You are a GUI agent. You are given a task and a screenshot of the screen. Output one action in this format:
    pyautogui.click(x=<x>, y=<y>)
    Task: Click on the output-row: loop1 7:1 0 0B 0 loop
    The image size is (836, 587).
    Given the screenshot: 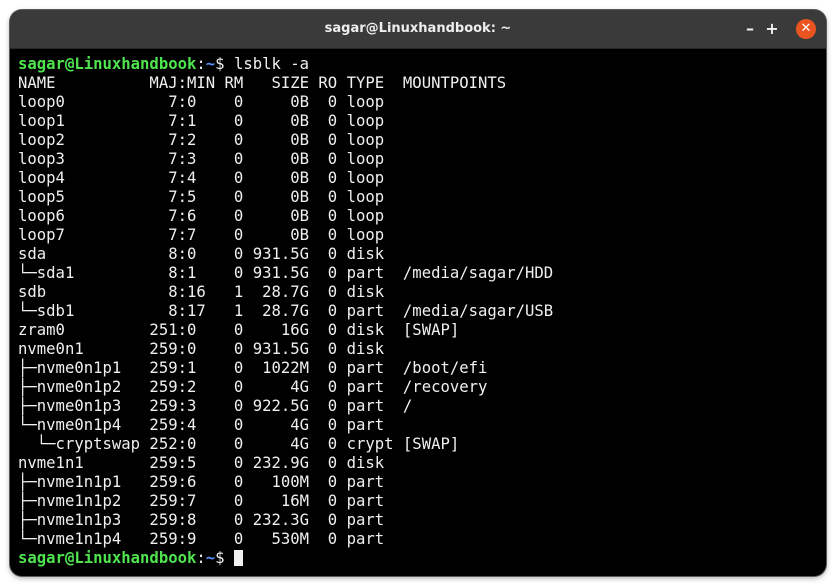 What is the action you would take?
    pyautogui.click(x=201, y=121)
    